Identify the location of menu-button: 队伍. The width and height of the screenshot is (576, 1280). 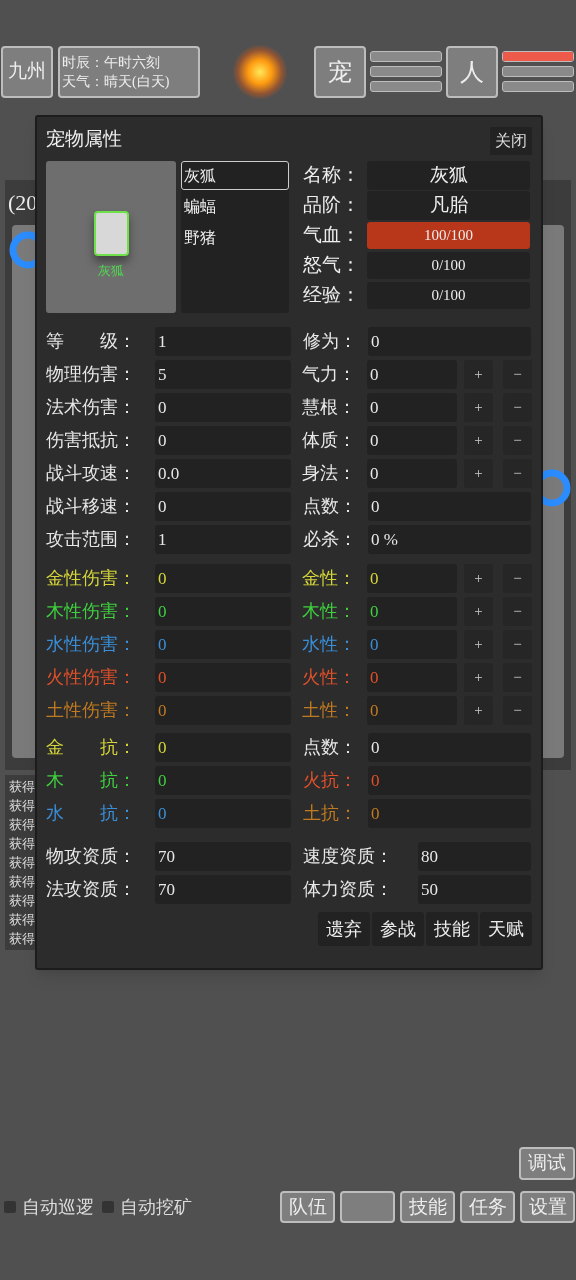
(307, 1207).